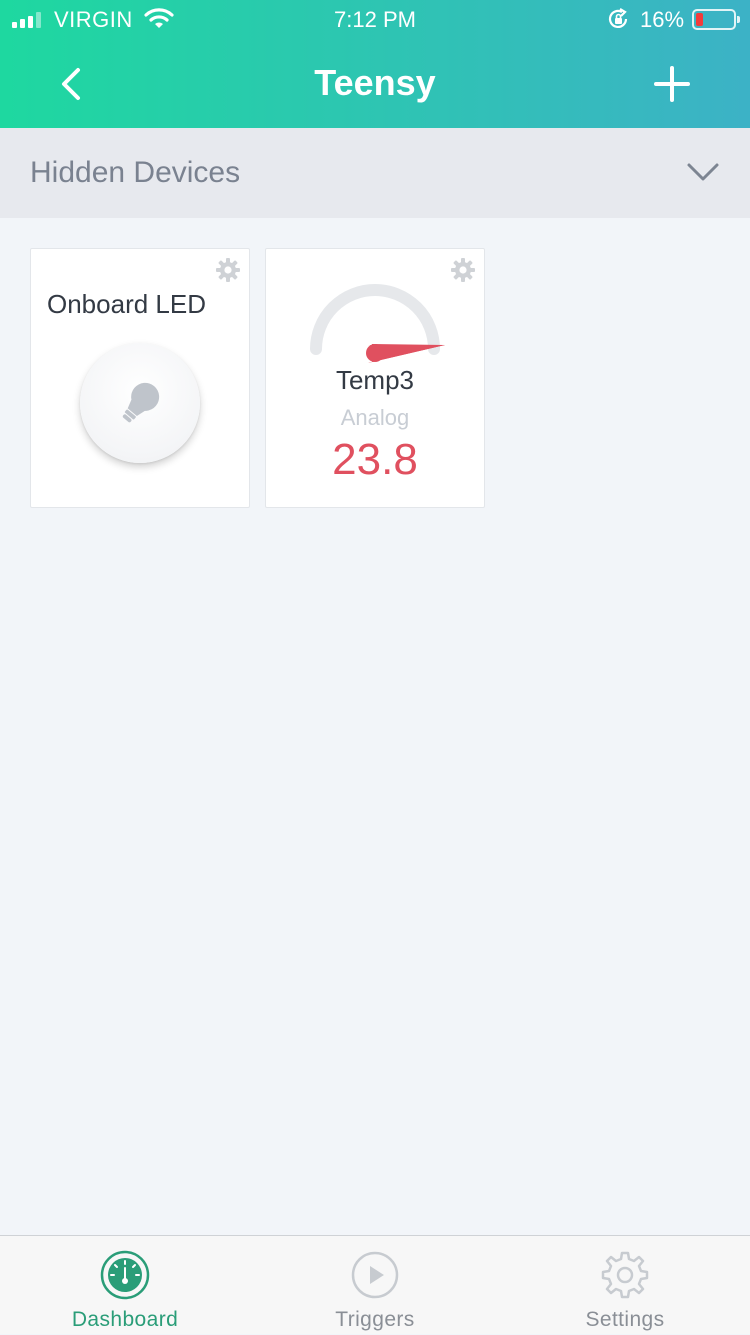 The height and width of the screenshot is (1335, 750). What do you see at coordinates (375, 1275) in the screenshot?
I see `play-icon` at bounding box center [375, 1275].